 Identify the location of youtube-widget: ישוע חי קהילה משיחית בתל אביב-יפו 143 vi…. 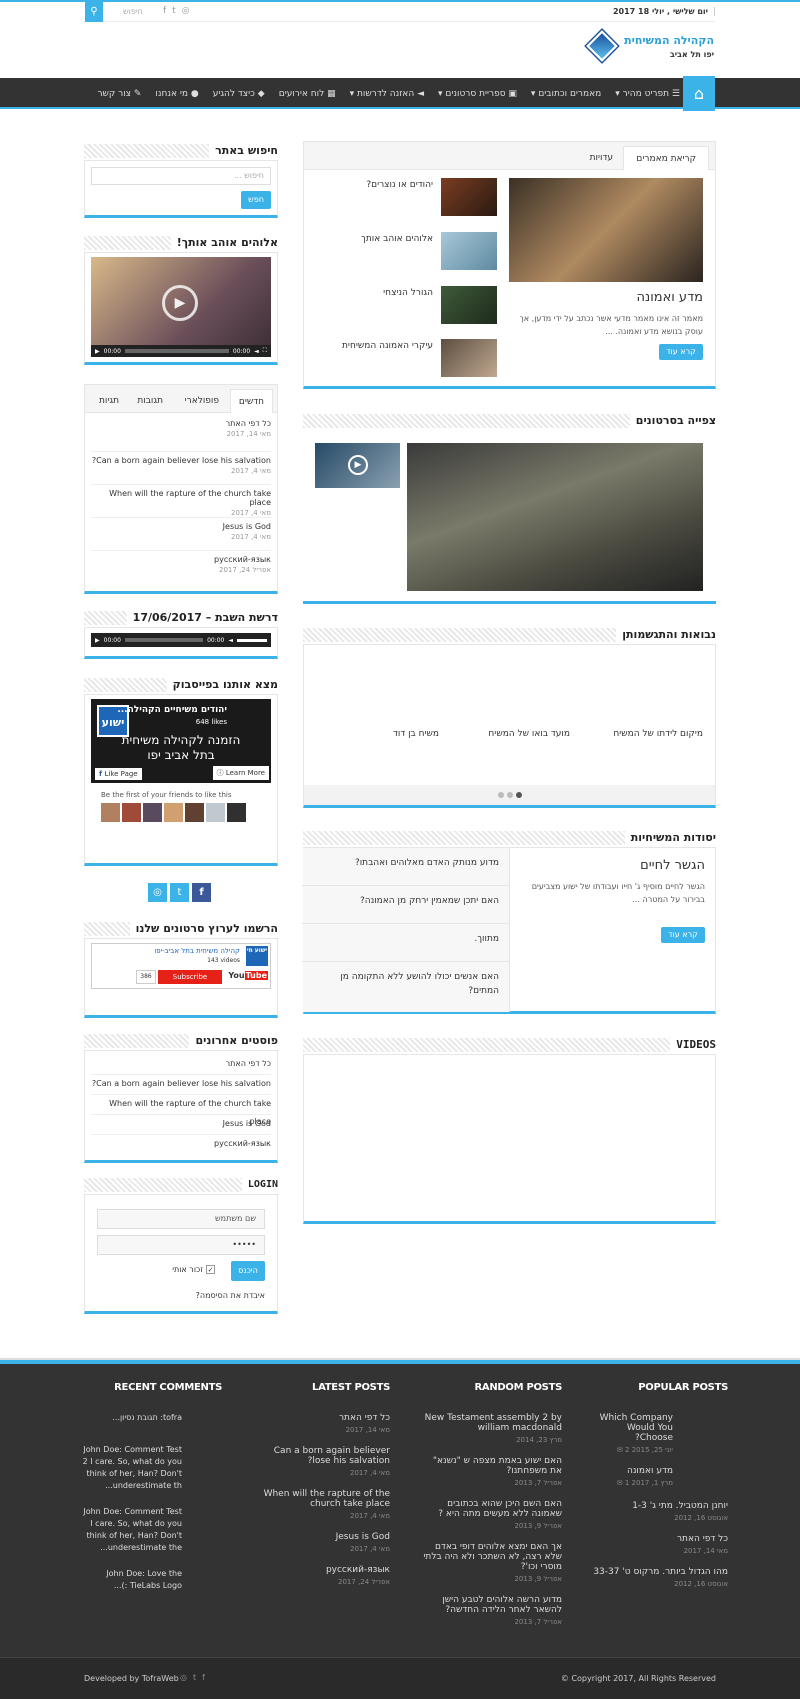
(181, 966).